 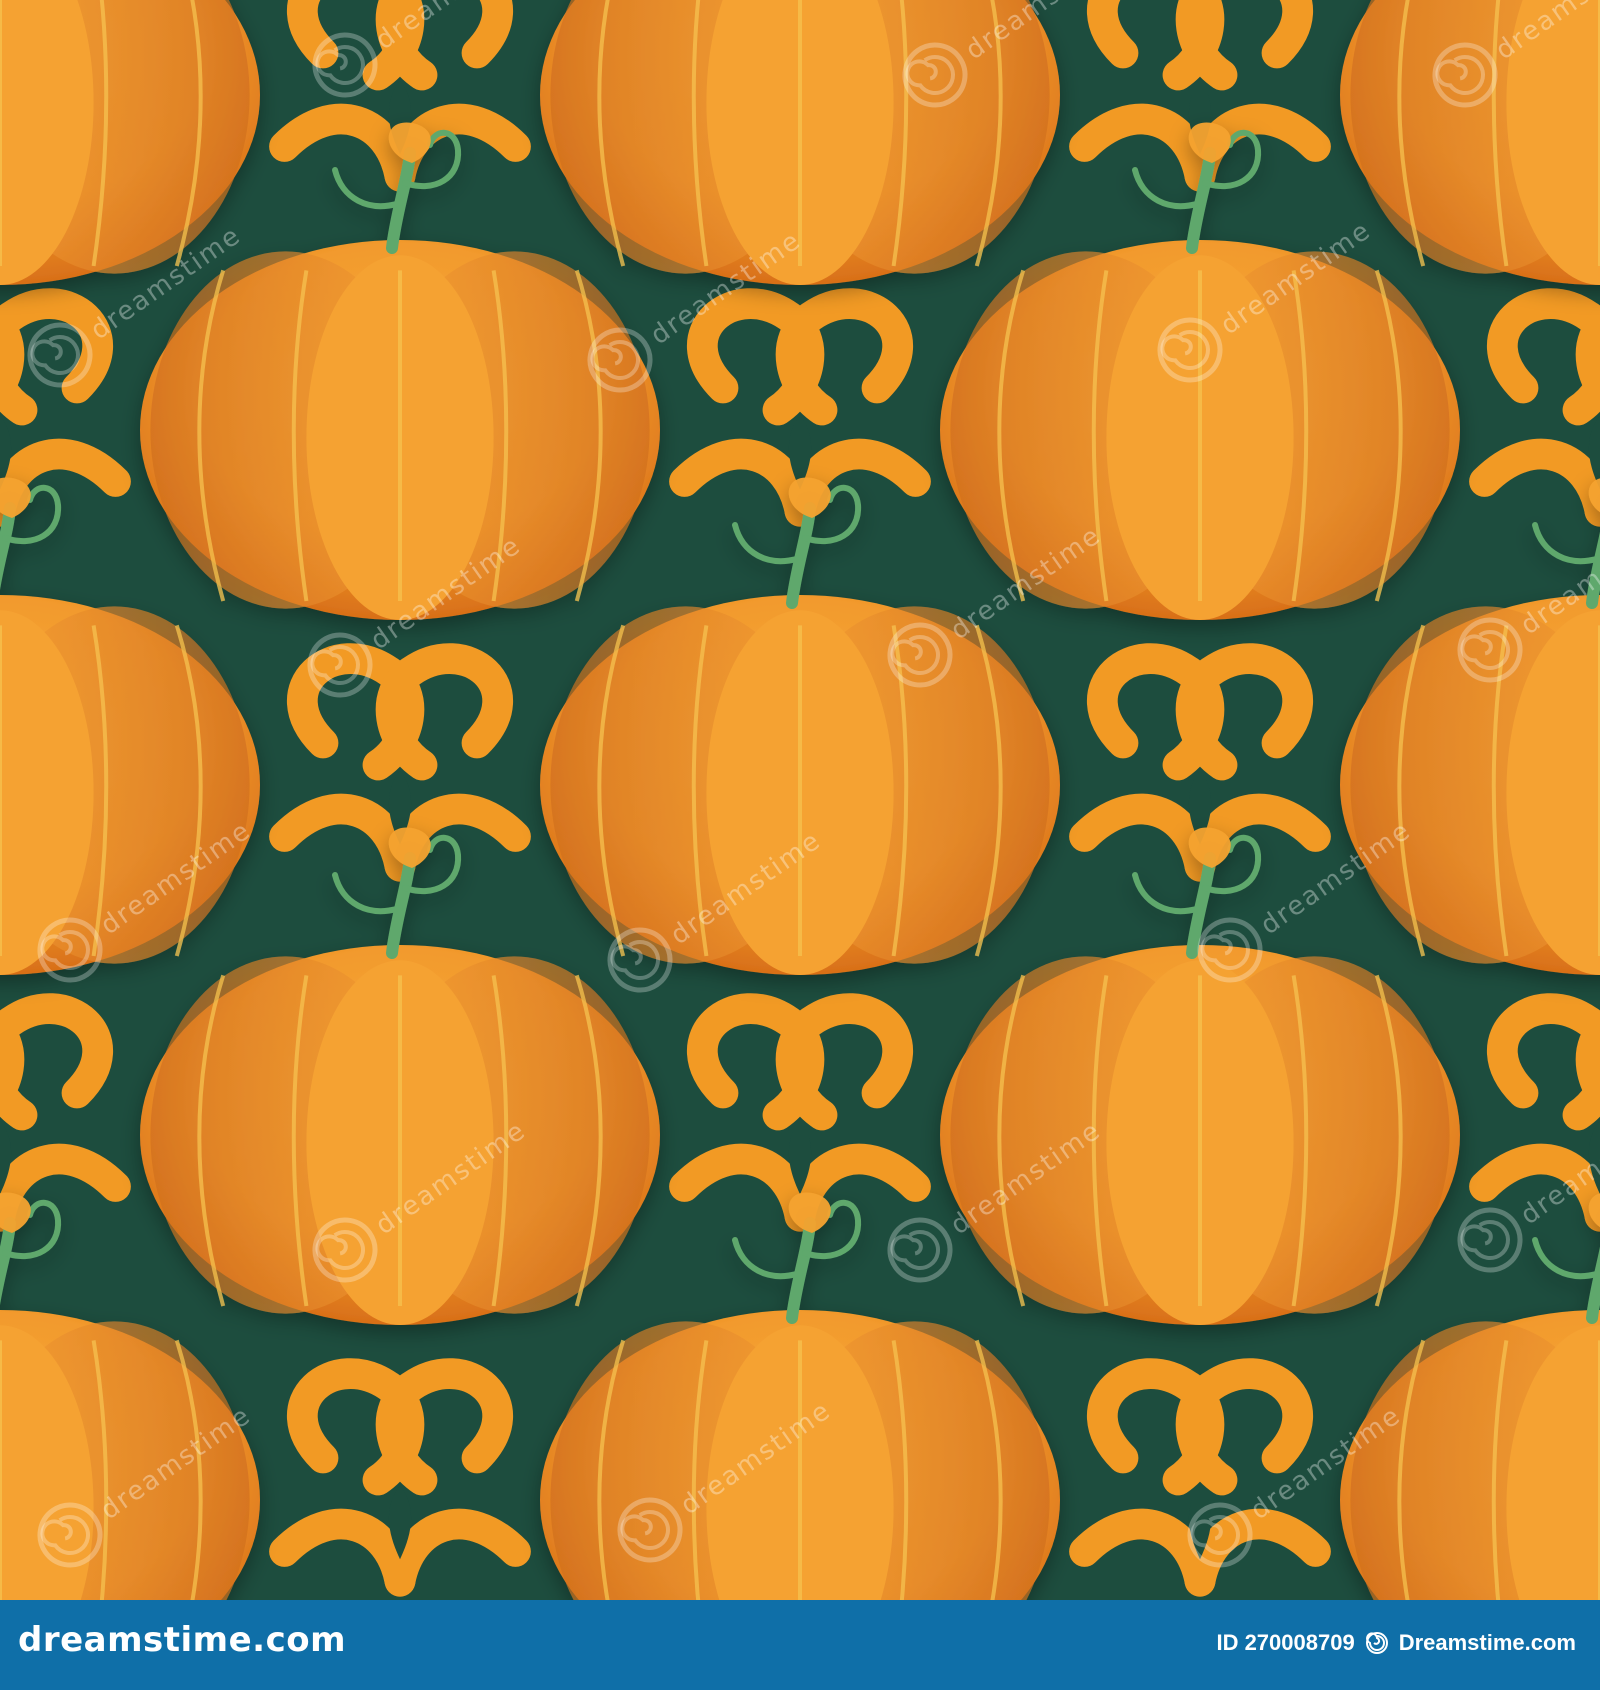 I want to click on dreamstime-logo-icon, so click(x=1376, y=1643).